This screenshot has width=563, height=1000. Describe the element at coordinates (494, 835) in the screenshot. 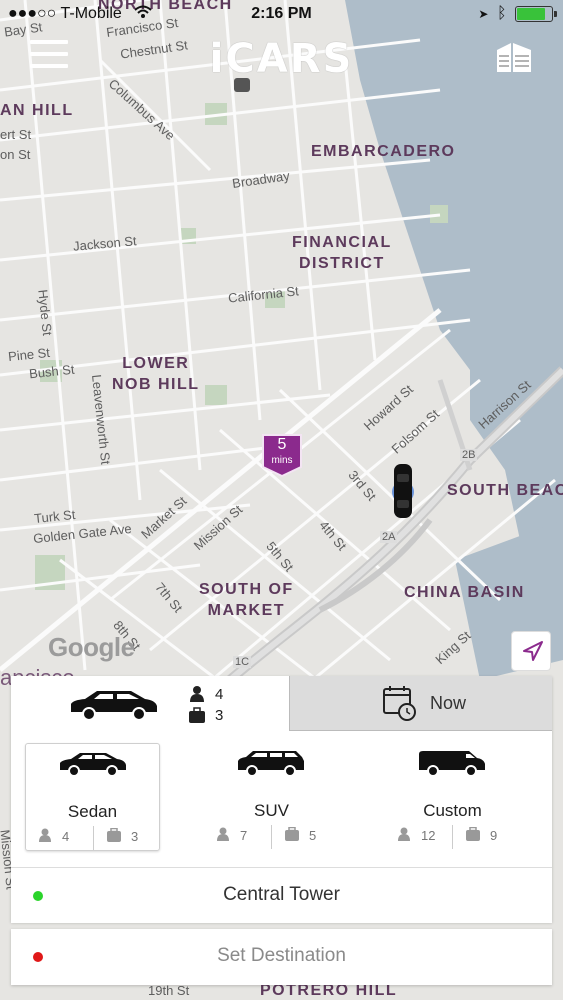

I see `vehicle-luggage: 9` at that location.